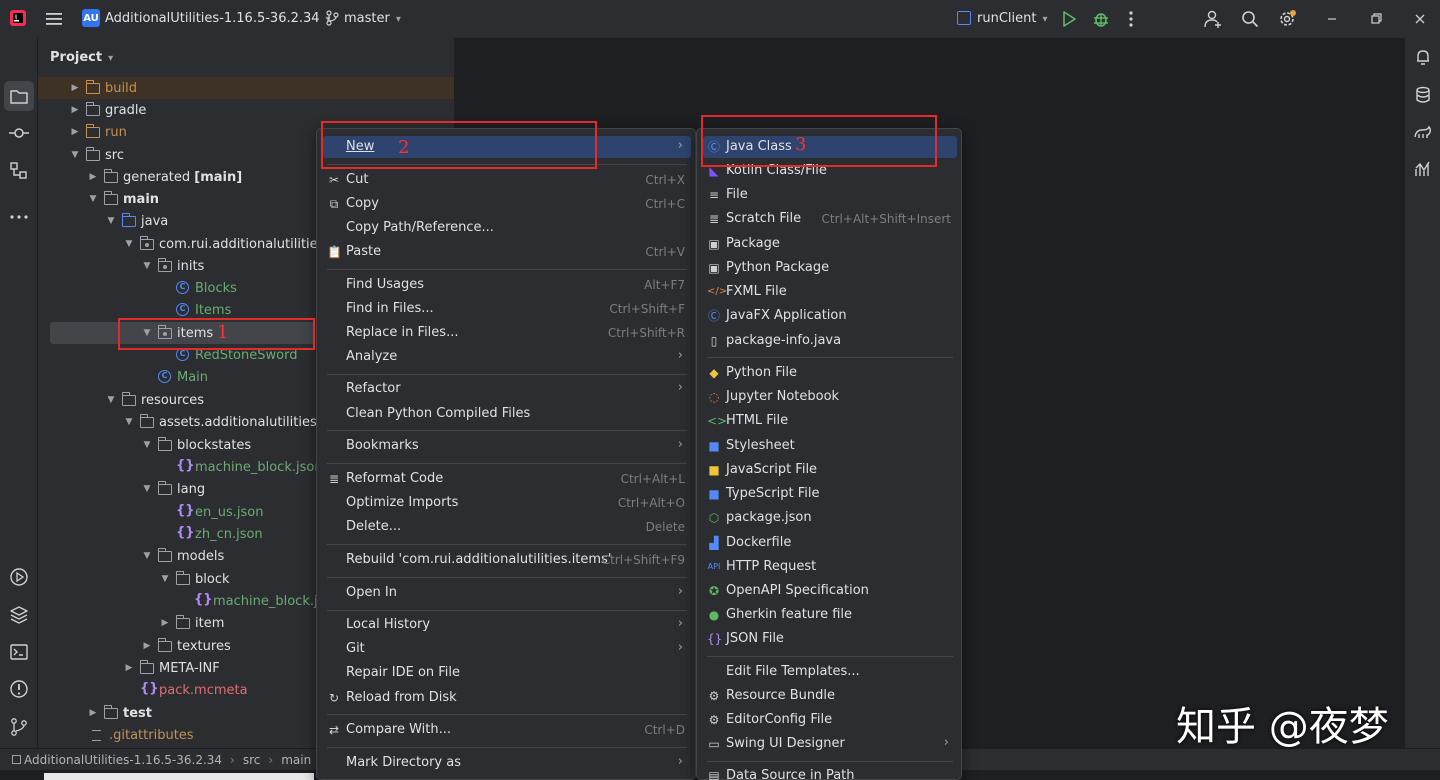 The width and height of the screenshot is (1440, 780). What do you see at coordinates (830, 219) in the screenshot?
I see `submenu-item-scratch-file: ≣ Scratch File Ctrl+Alt+Shift+Insert` at bounding box center [830, 219].